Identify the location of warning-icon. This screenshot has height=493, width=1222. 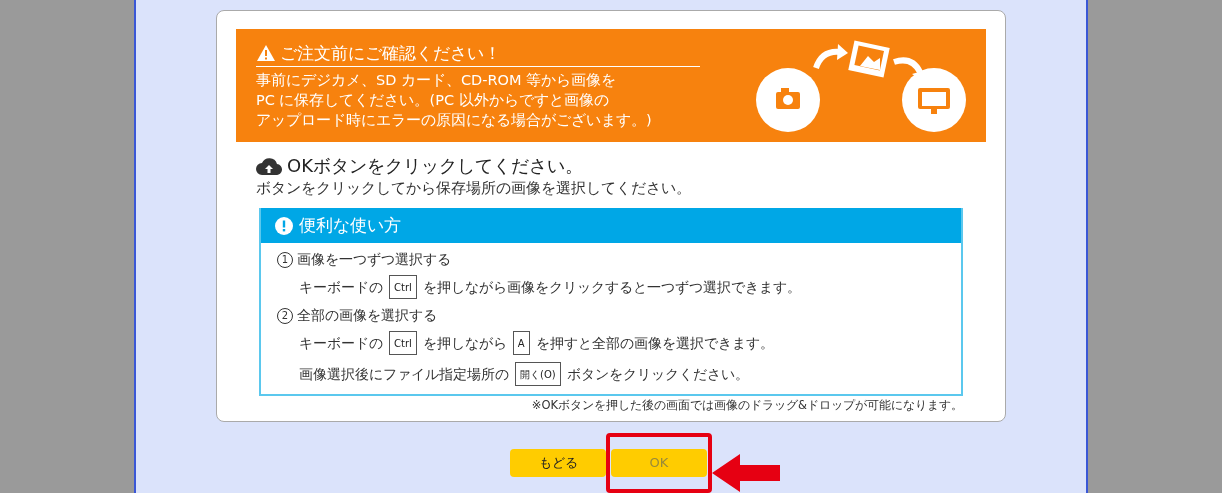
(266, 52).